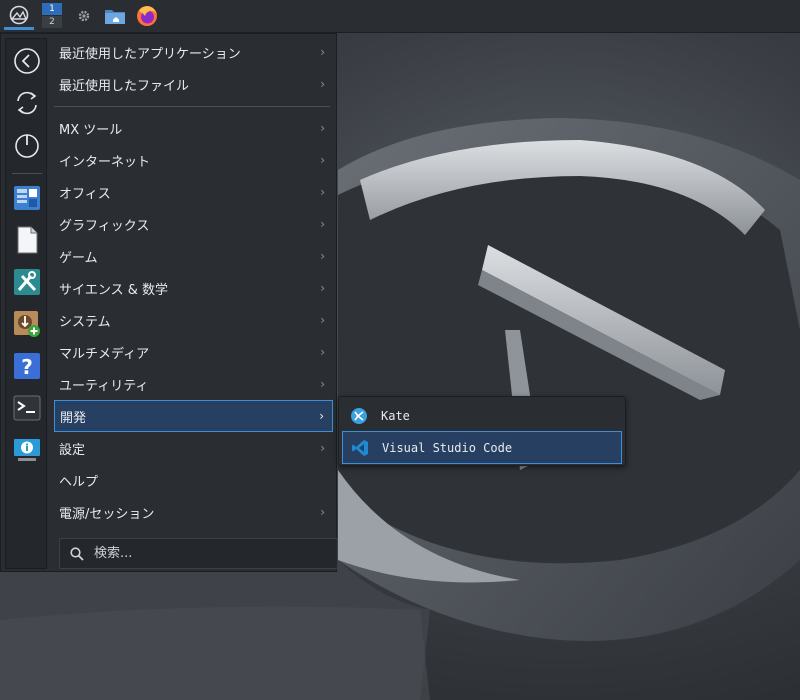 Image resolution: width=800 pixels, height=700 pixels. Describe the element at coordinates (91, 130) in the screenshot. I see `menu-item-label: MX ツール` at that location.